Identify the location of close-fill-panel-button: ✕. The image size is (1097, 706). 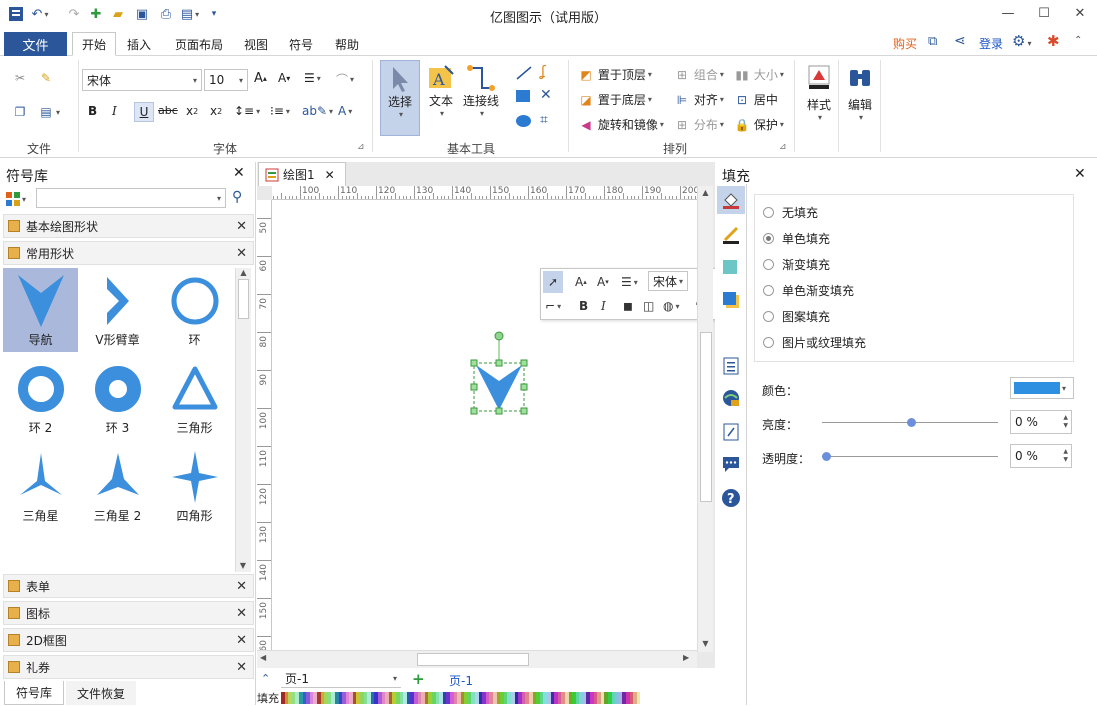
(1080, 174).